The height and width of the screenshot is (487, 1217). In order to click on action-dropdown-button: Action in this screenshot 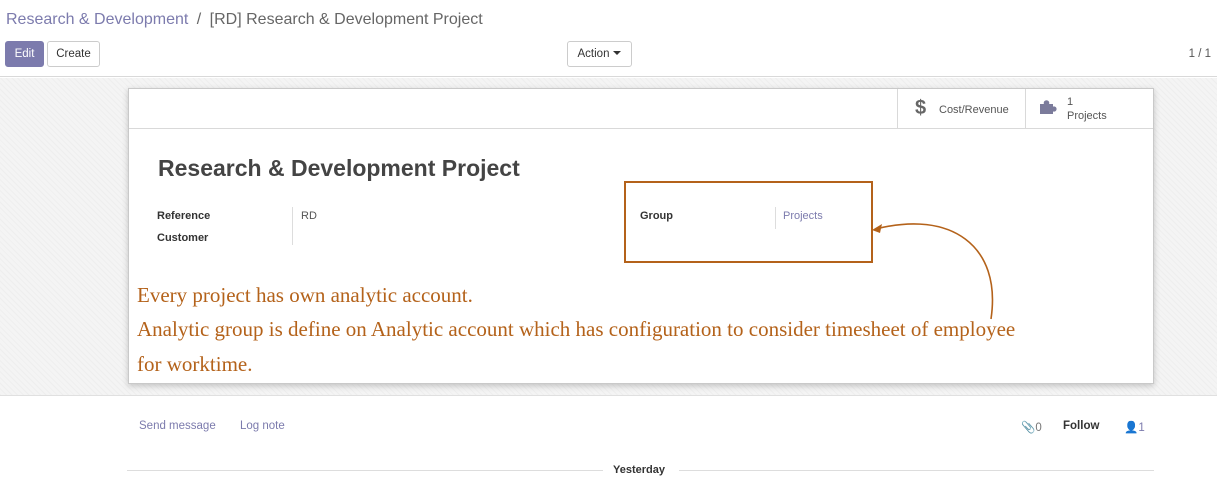, I will do `click(599, 54)`.